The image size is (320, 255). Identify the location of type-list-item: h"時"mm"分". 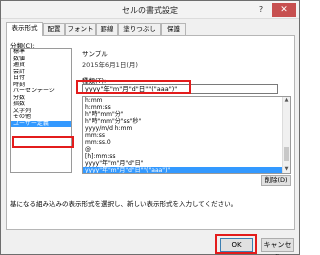
(186, 114).